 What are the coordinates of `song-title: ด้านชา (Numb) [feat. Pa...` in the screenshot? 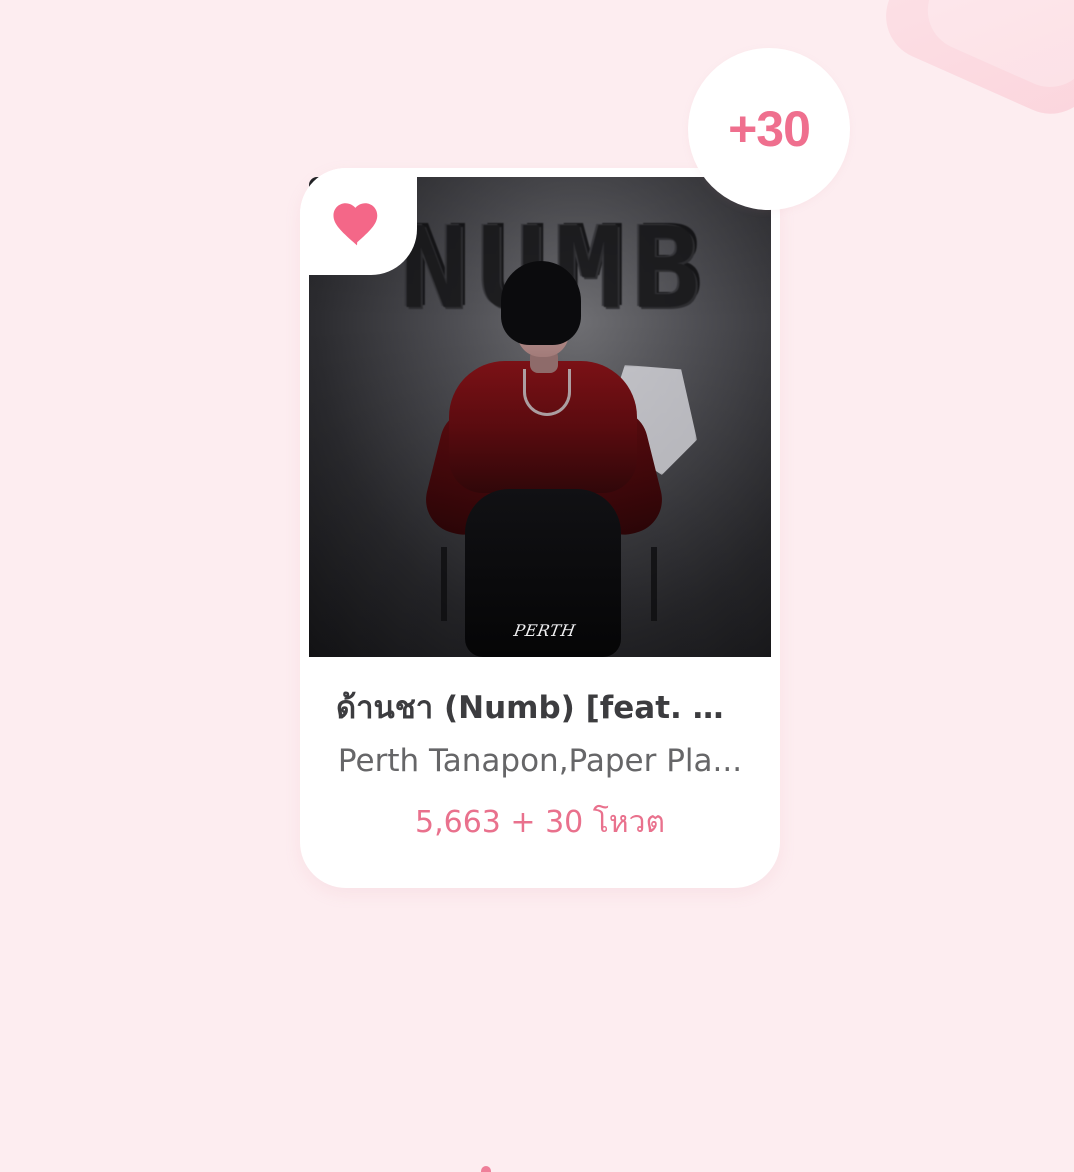 It's located at (540, 708).